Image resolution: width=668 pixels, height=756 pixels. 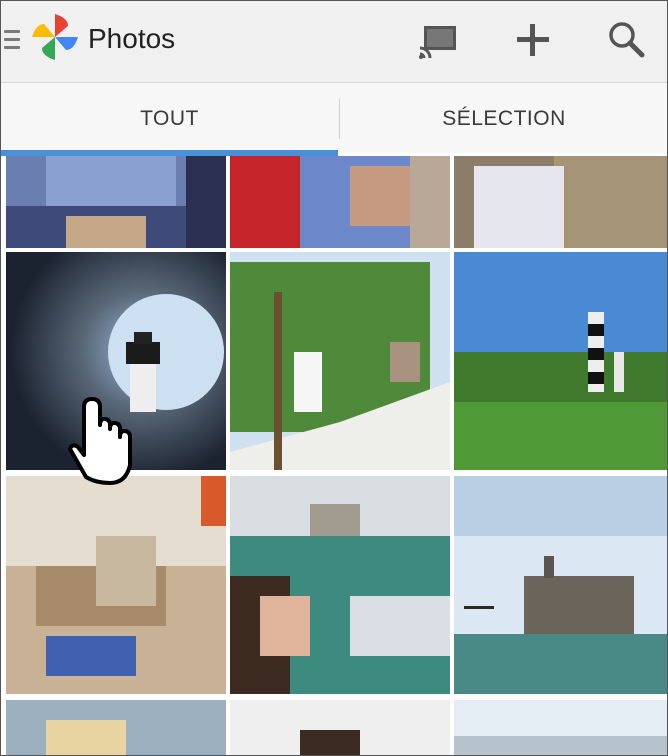 What do you see at coordinates (561, 585) in the screenshot?
I see `photo-tile-fort-boyard` at bounding box center [561, 585].